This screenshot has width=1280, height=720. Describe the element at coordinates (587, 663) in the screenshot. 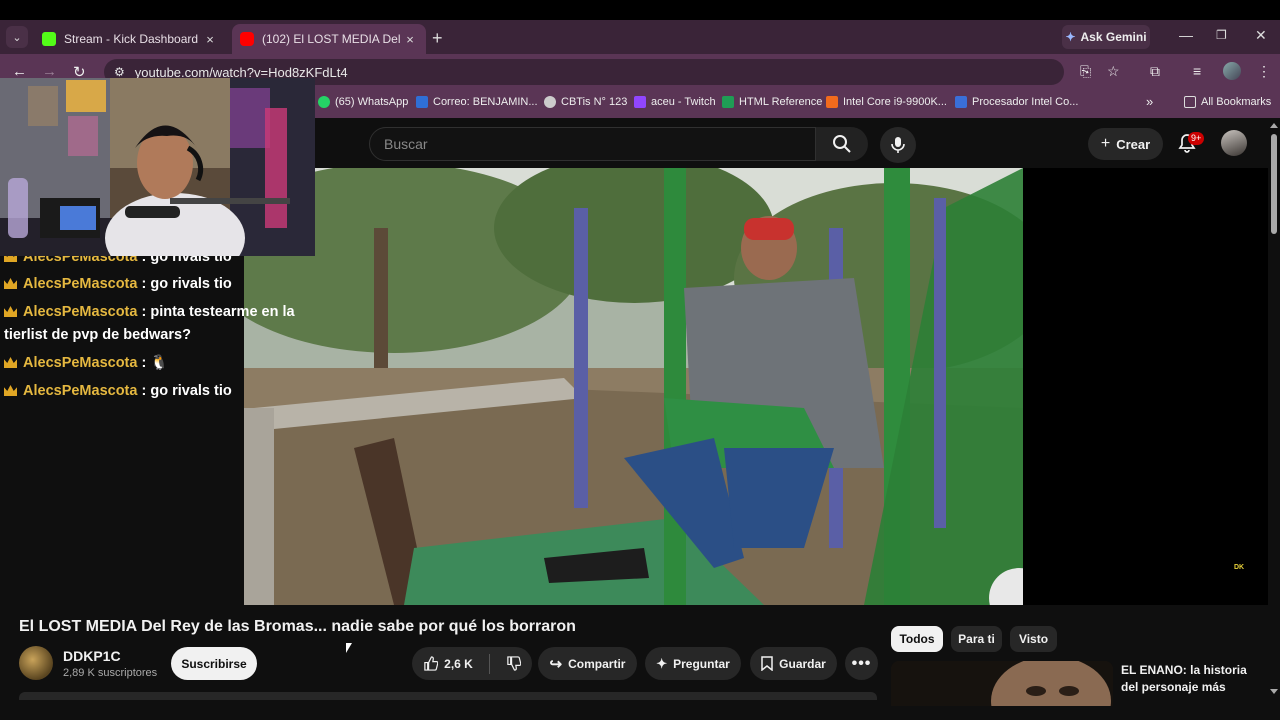

I see `share-button: ↪ Compartir` at that location.